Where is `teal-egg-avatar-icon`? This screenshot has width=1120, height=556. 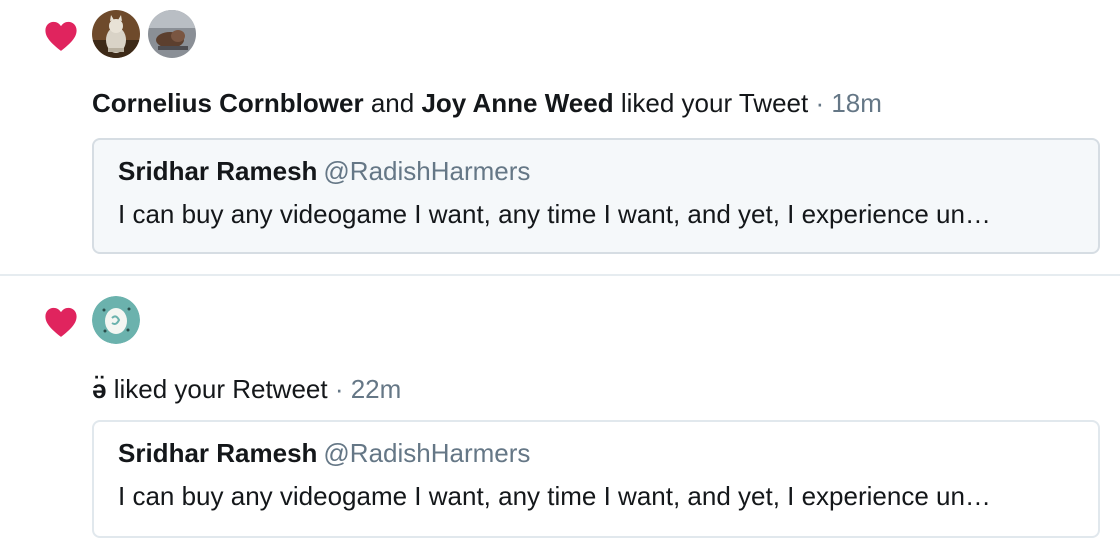 teal-egg-avatar-icon is located at coordinates (116, 320).